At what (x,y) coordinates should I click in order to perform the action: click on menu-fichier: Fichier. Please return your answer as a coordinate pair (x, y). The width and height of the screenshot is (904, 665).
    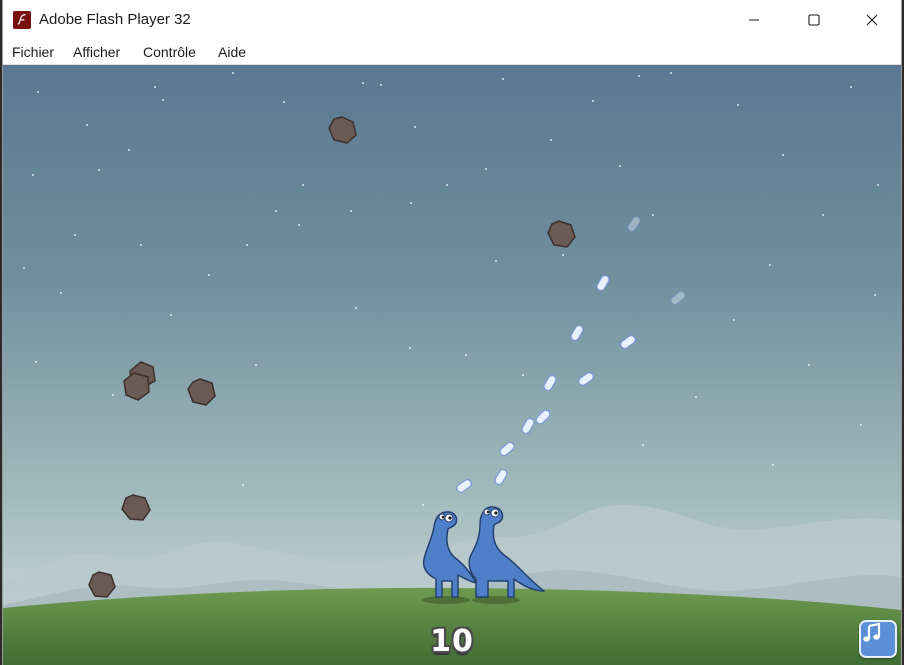
    Looking at the image, I should click on (33, 52).